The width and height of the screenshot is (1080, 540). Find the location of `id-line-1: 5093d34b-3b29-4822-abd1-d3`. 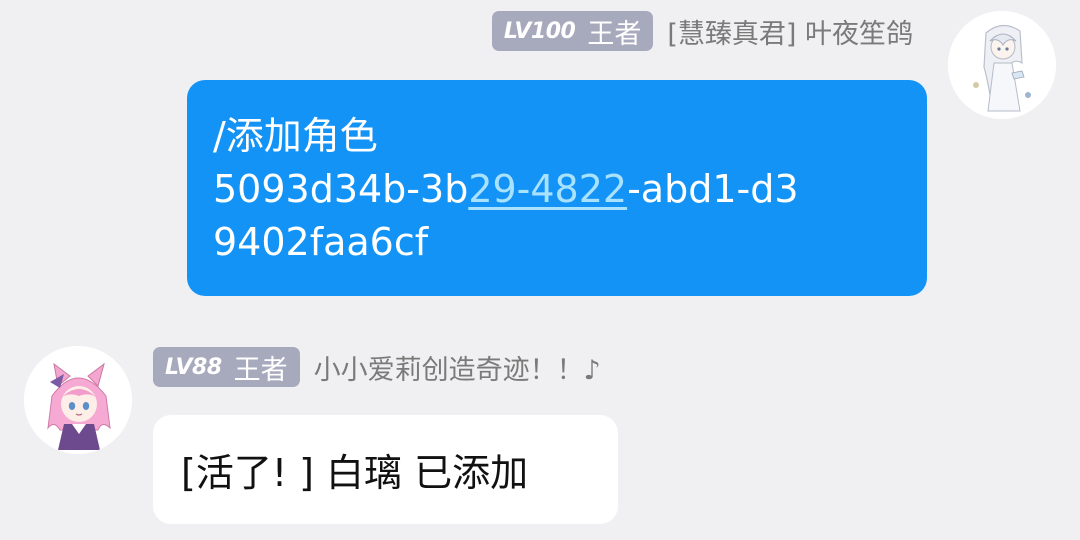

id-line-1: 5093d34b-3b29-4822-abd1-d3 is located at coordinates (557, 189).